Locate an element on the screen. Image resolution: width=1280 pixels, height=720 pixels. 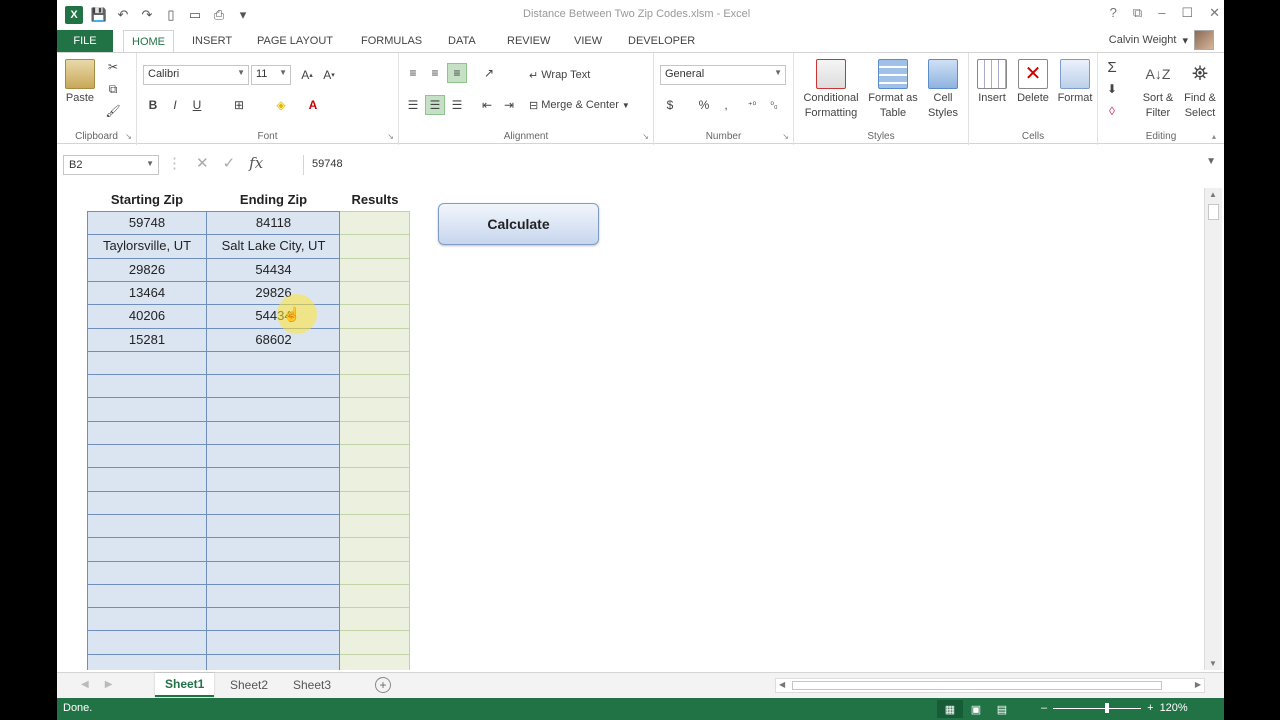
expand-formula-bar-icon: ▼ is located at coordinates (1211, 161).